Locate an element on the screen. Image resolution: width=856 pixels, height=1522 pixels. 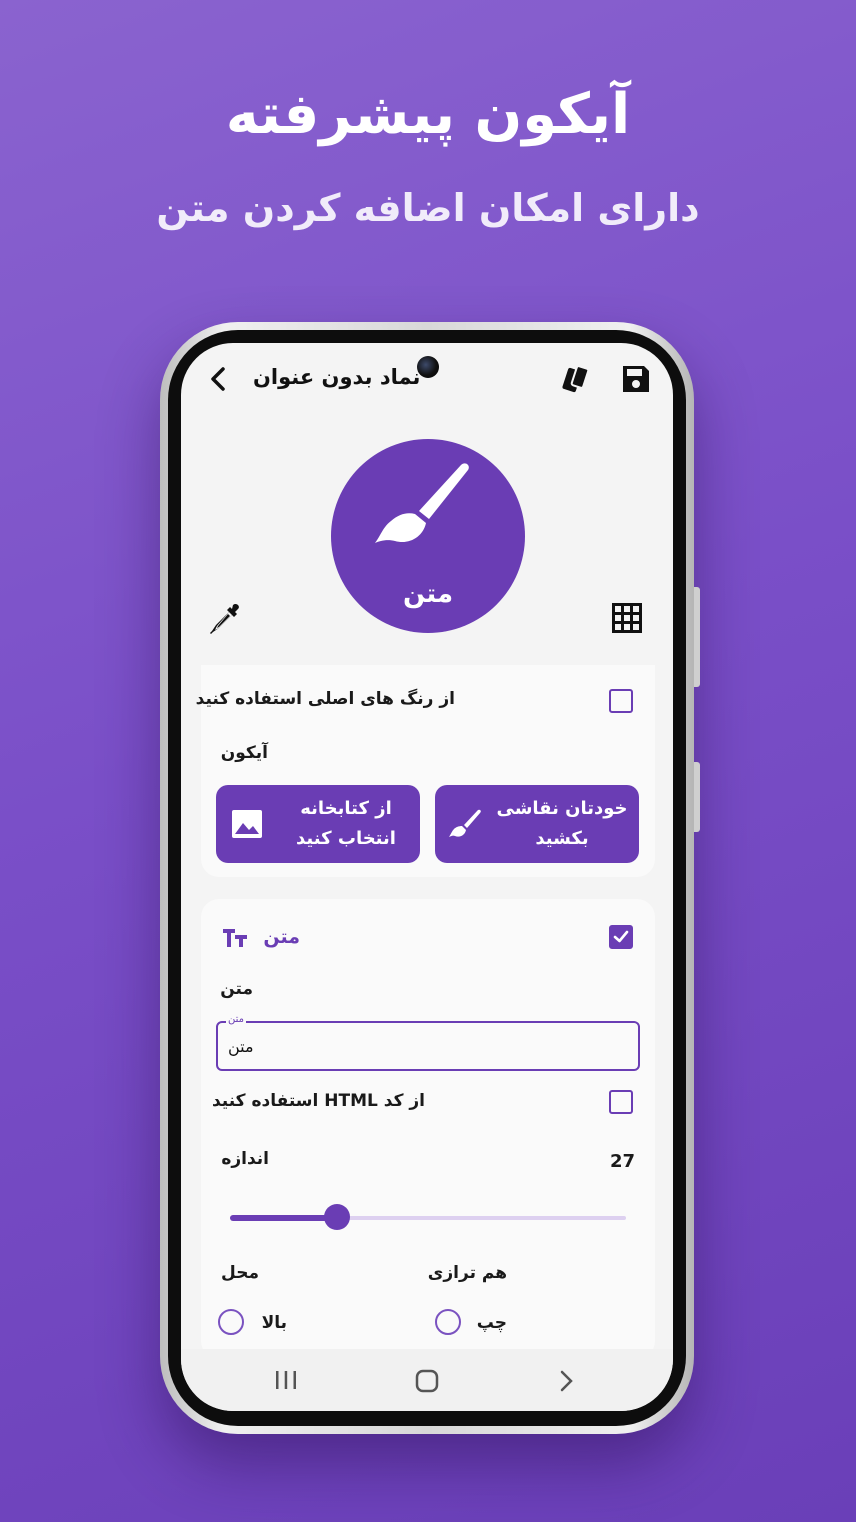
text-input: متن متن is located at coordinates (428, 1042).